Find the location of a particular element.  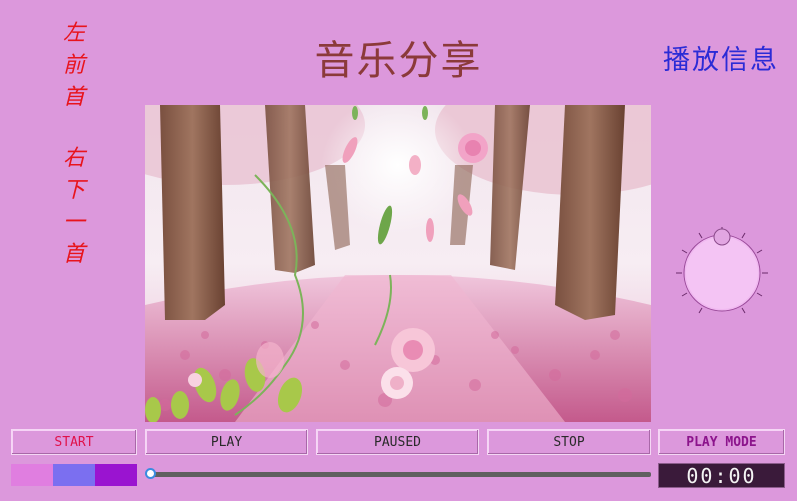

theme-swatch-pink is located at coordinates (32, 475).